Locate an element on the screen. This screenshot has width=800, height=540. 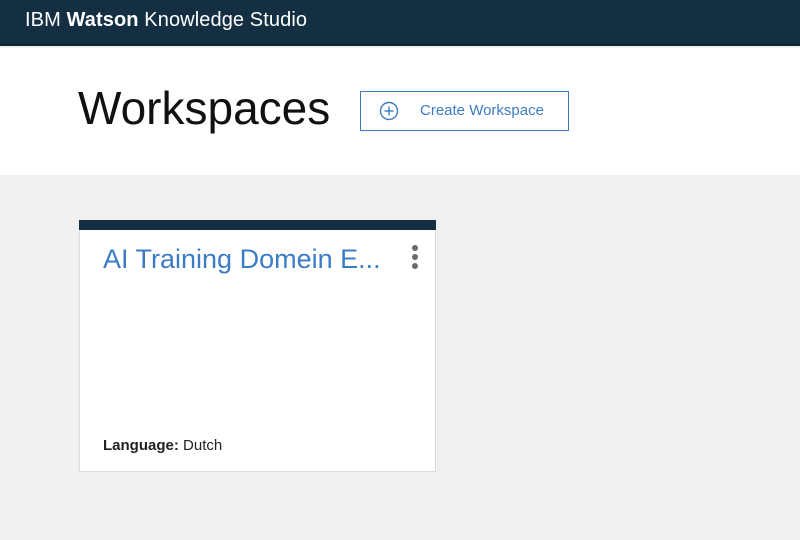
brand-bold: Watson is located at coordinates (102, 20).